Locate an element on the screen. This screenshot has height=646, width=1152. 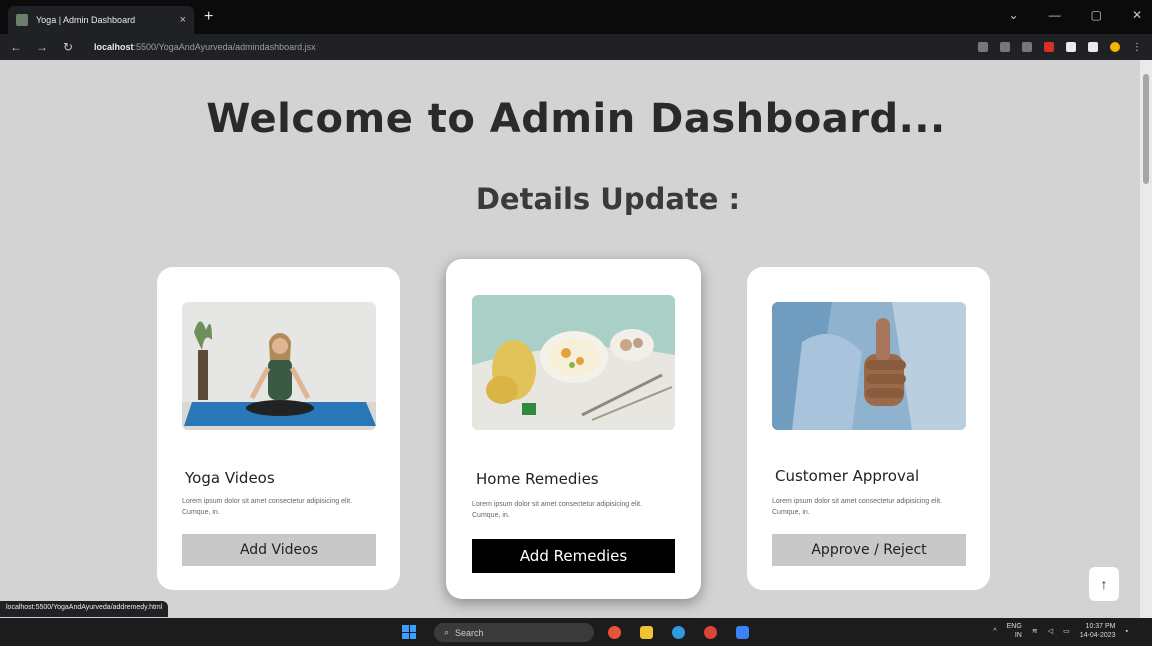
card-title: Yoga Videos is located at coordinates (230, 478).